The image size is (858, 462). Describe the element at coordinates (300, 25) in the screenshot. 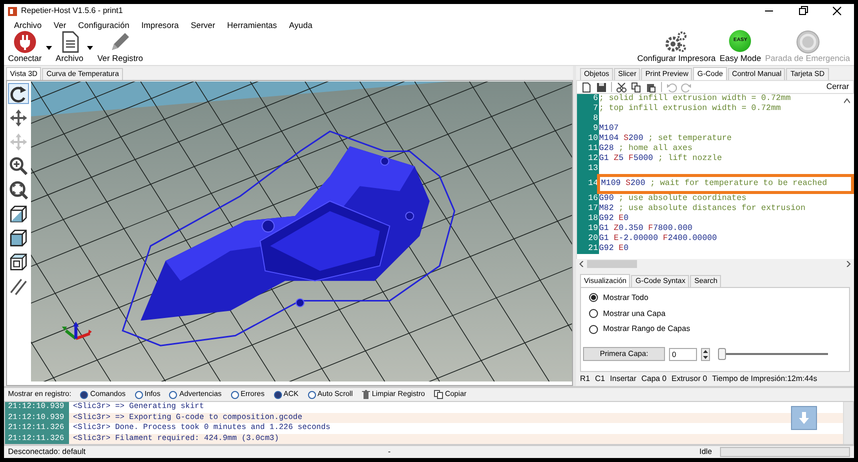

I see `menu-item: Ayuda` at that location.